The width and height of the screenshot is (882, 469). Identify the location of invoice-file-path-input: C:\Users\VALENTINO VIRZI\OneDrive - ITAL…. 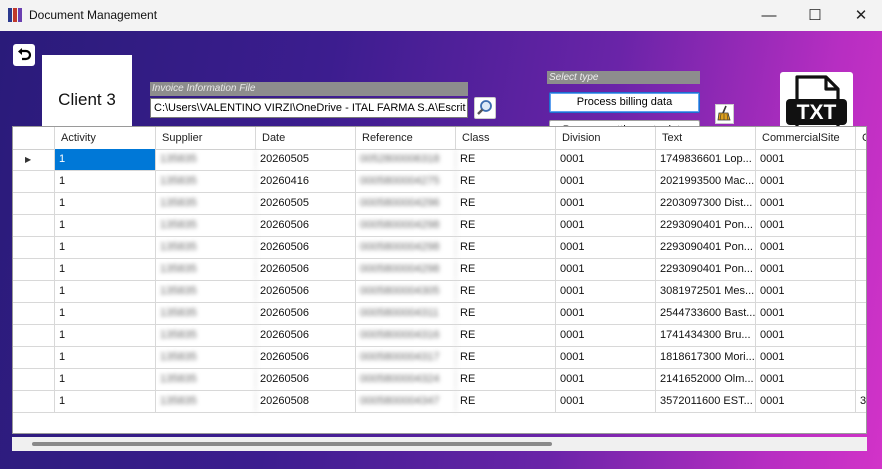
(309, 108).